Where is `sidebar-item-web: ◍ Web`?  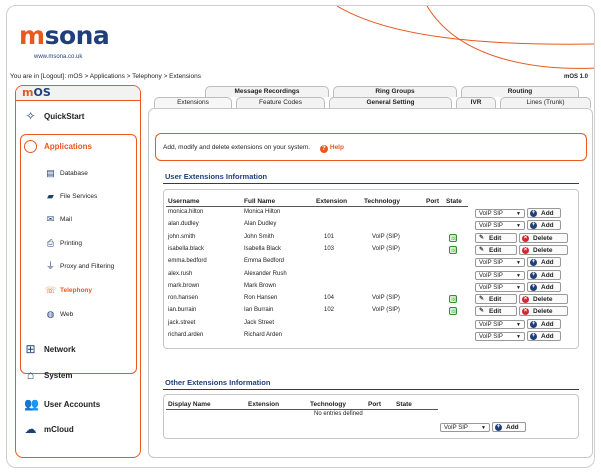
sidebar-item-web: ◍ Web is located at coordinates (78, 315).